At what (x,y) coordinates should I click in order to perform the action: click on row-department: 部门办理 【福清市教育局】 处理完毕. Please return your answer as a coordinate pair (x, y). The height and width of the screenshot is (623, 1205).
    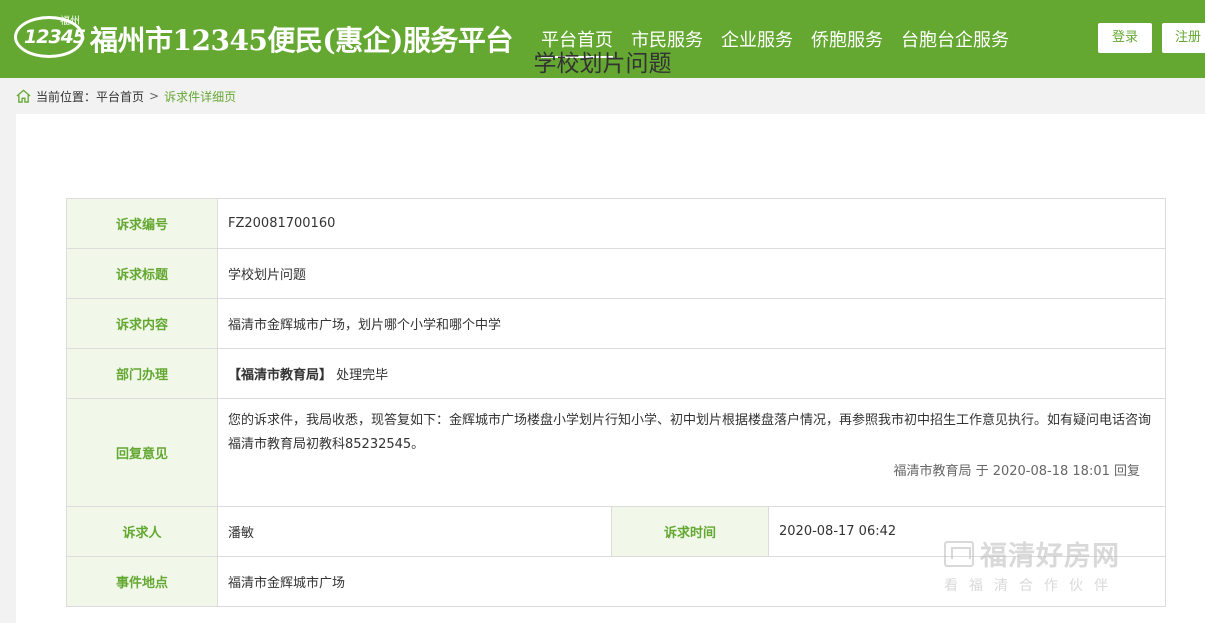
    Looking at the image, I should click on (616, 373).